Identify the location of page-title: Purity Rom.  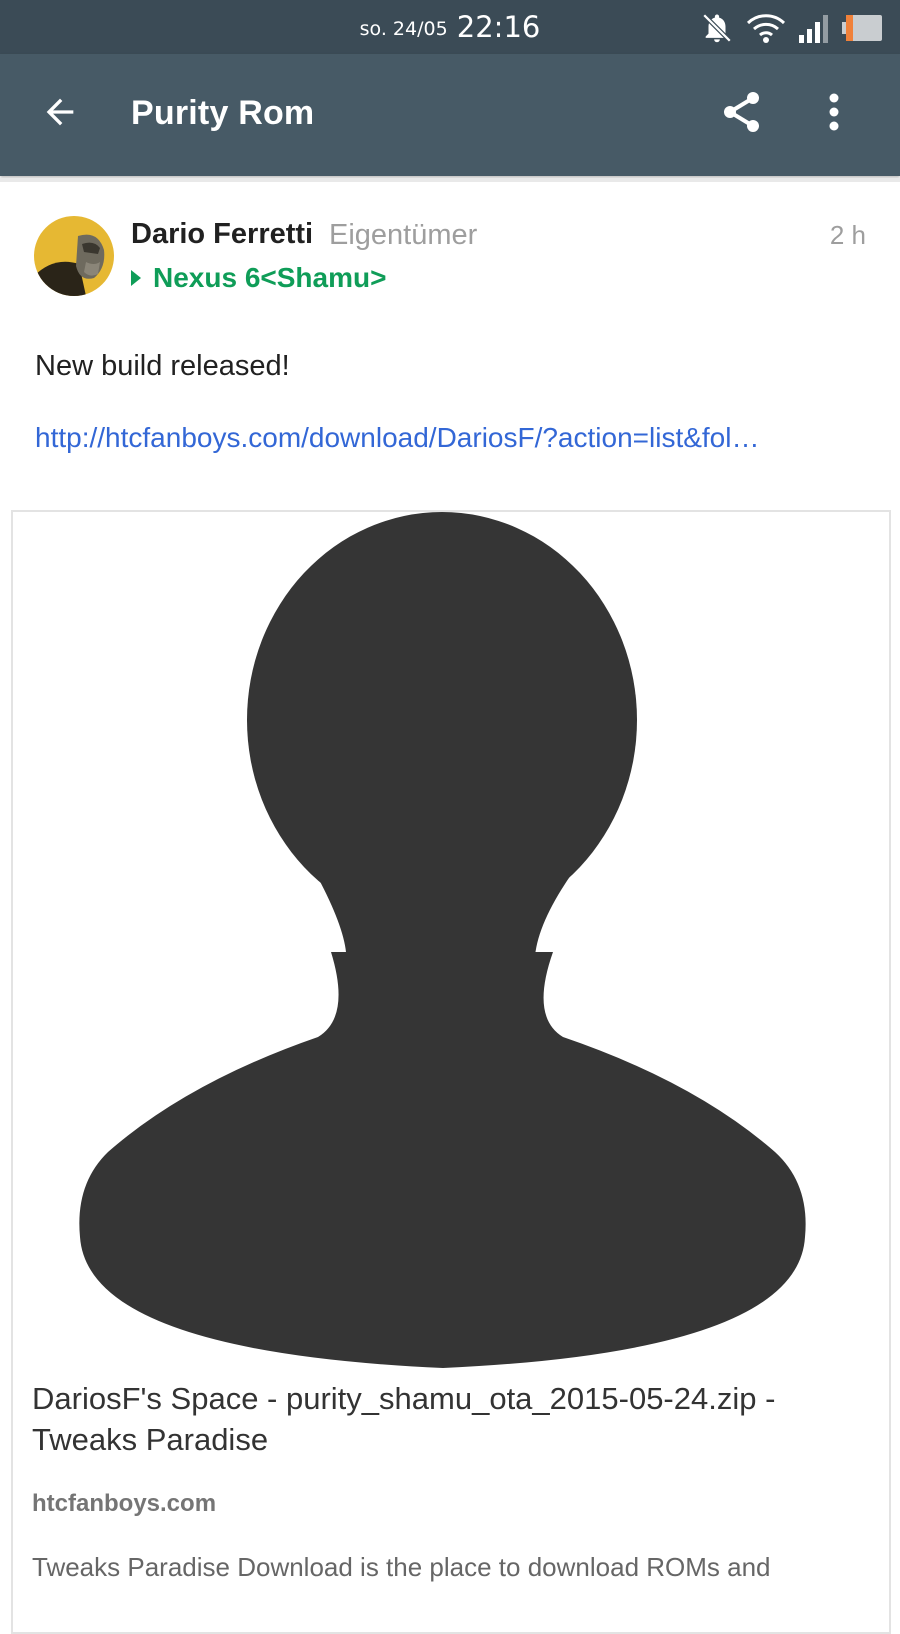
(223, 113).